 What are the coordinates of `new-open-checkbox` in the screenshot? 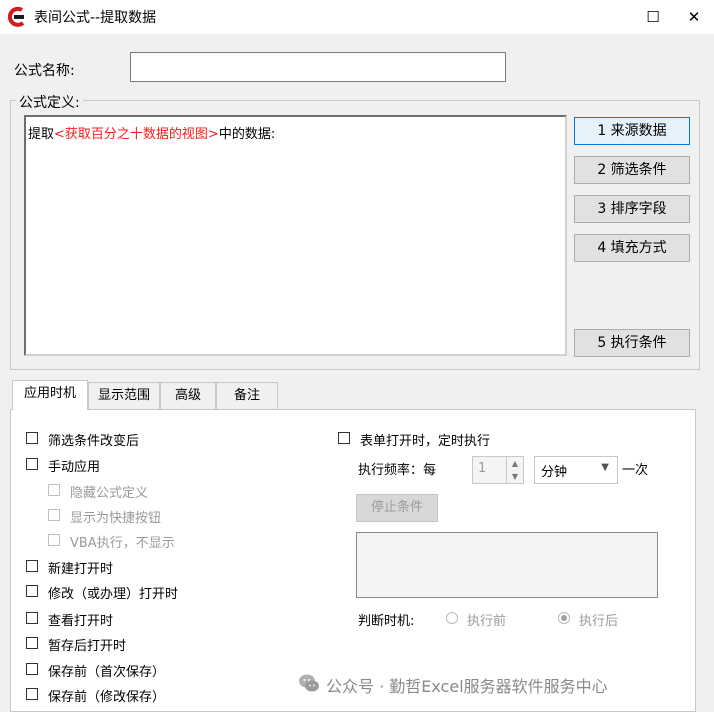 It's located at (32, 566).